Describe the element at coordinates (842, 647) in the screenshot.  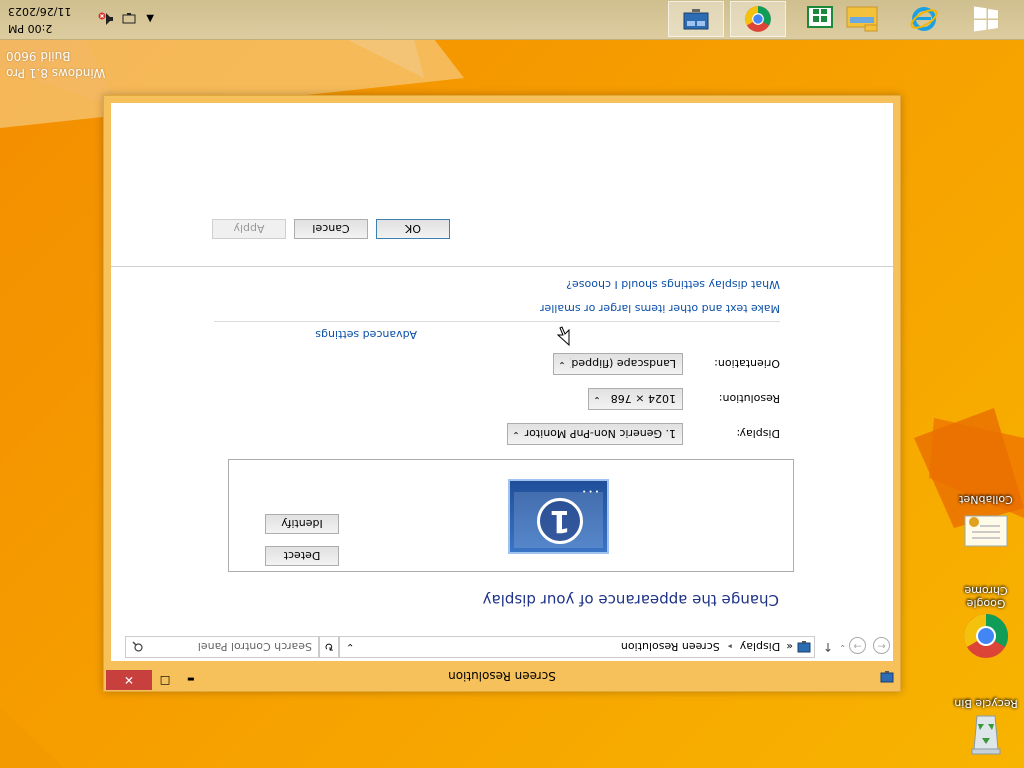
I see `recent-pages-dropdown: ⌄` at that location.